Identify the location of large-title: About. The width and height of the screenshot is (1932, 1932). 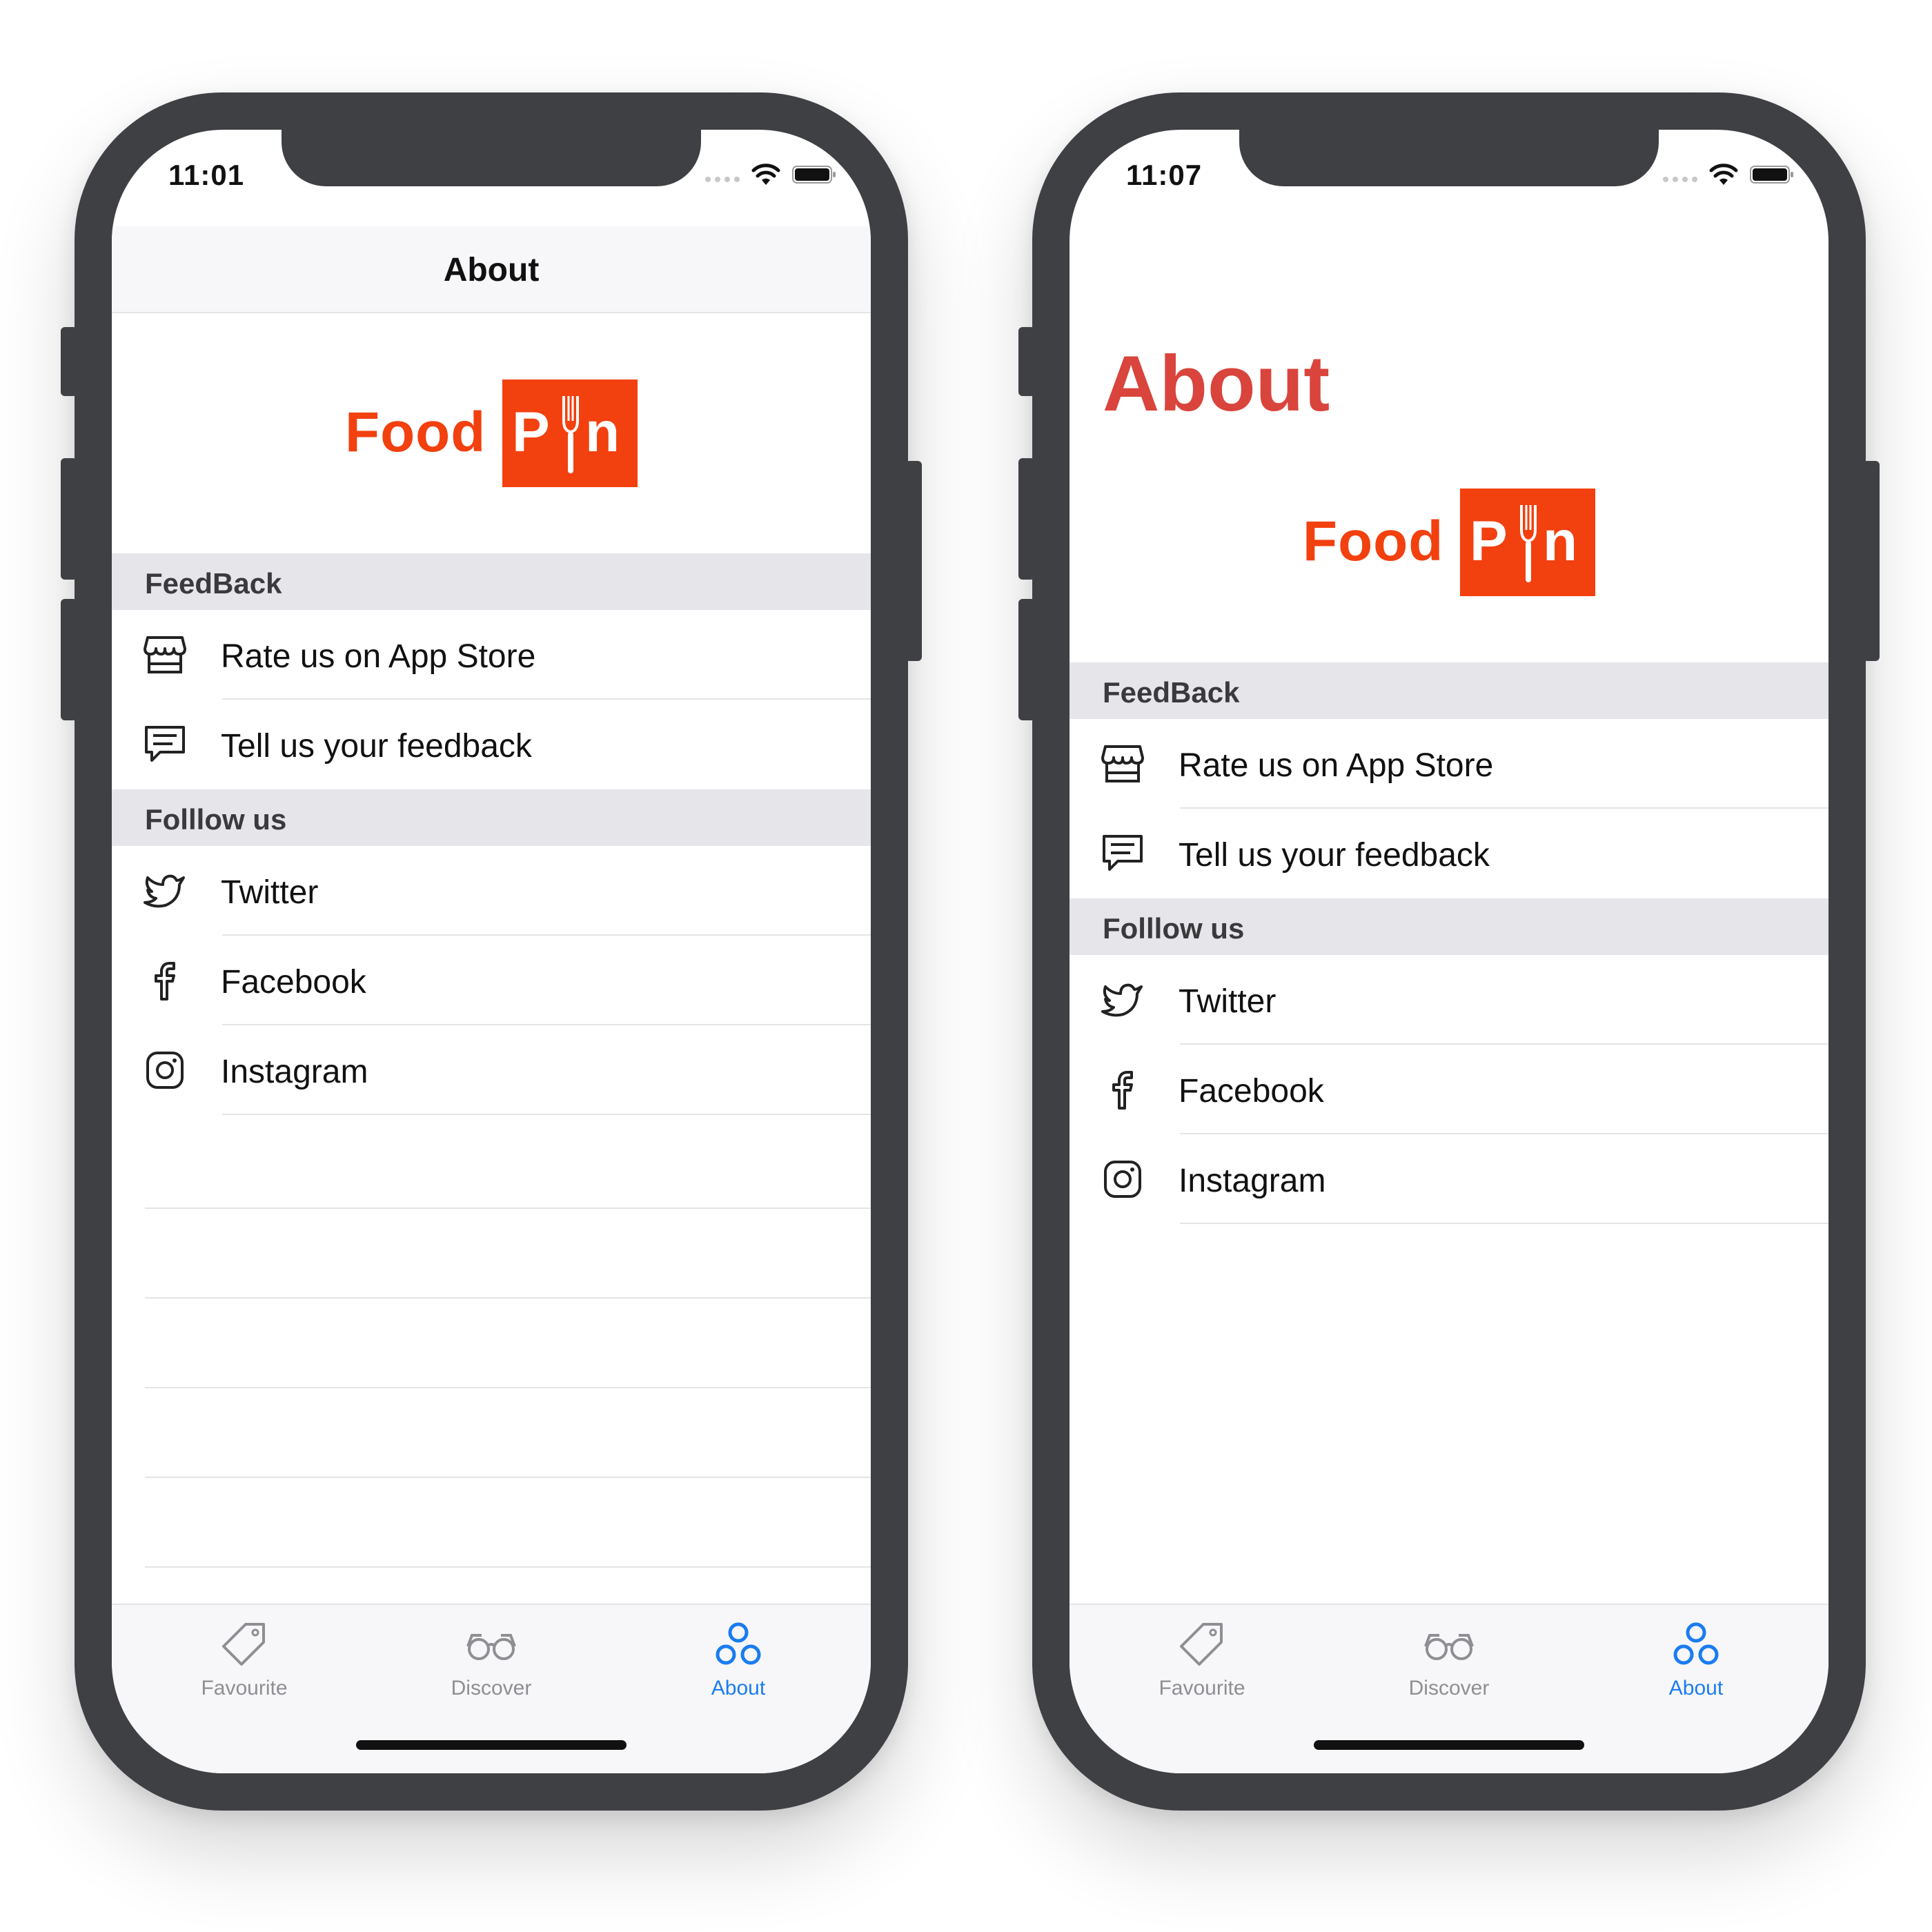
(1216, 384).